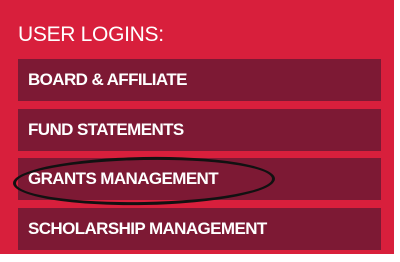 This screenshot has height=262, width=400. What do you see at coordinates (91, 34) in the screenshot?
I see `user-logins-heading: USER LOGINS:` at bounding box center [91, 34].